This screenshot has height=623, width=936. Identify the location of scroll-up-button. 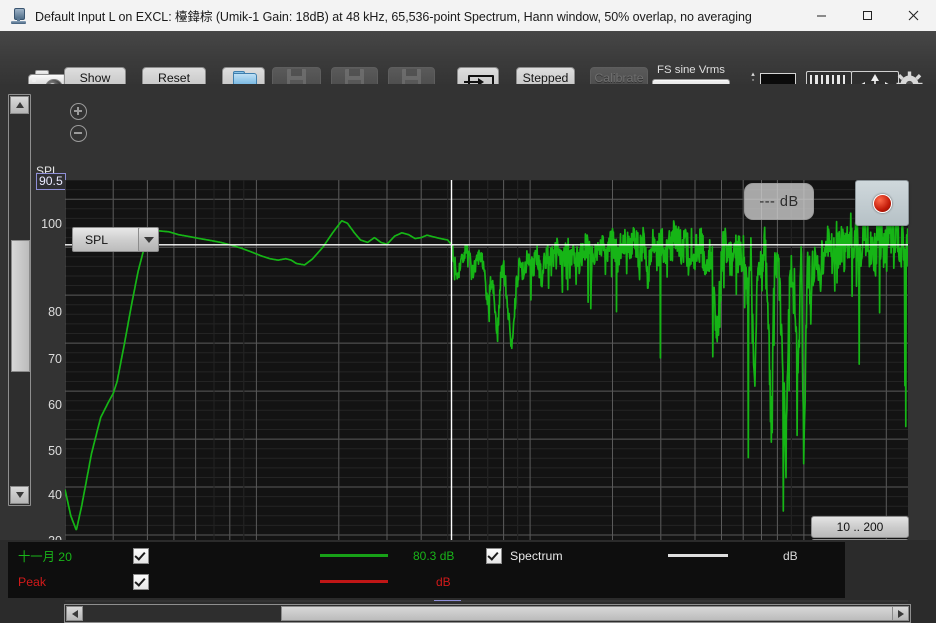
(19, 105).